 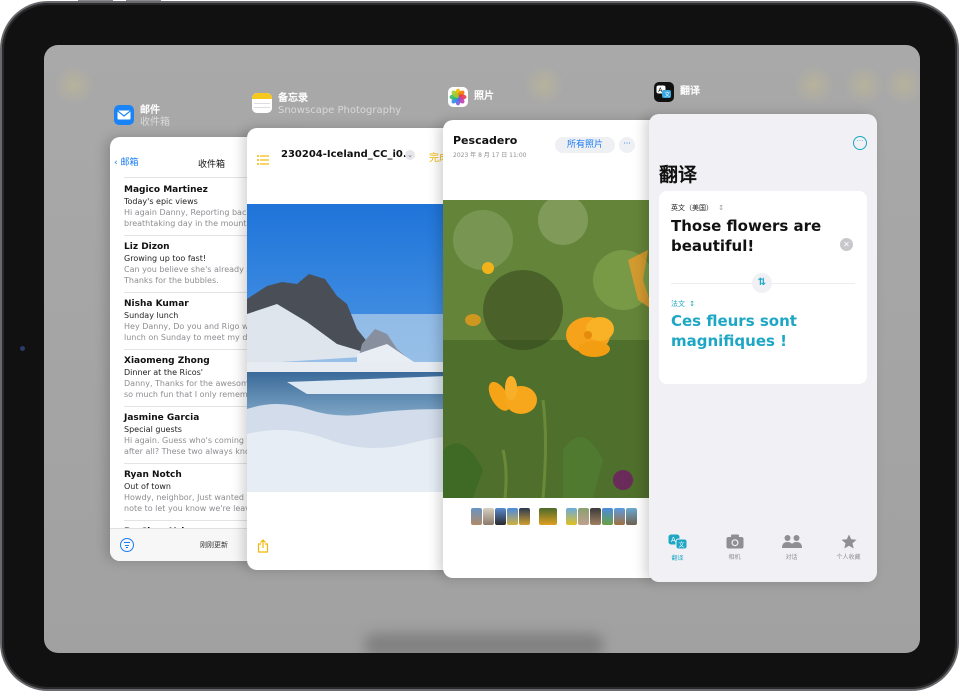 What do you see at coordinates (263, 159) in the screenshot?
I see `list-icon` at bounding box center [263, 159].